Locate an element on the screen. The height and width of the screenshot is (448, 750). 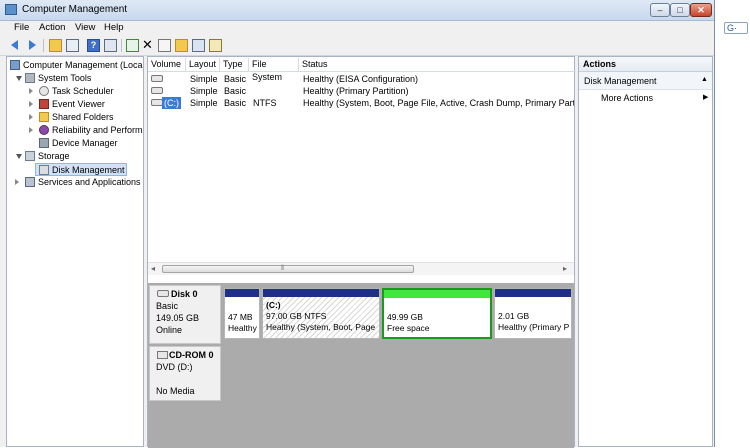
volume-list-header: Volume Layout Type File System Status is located at coordinates (362, 70).